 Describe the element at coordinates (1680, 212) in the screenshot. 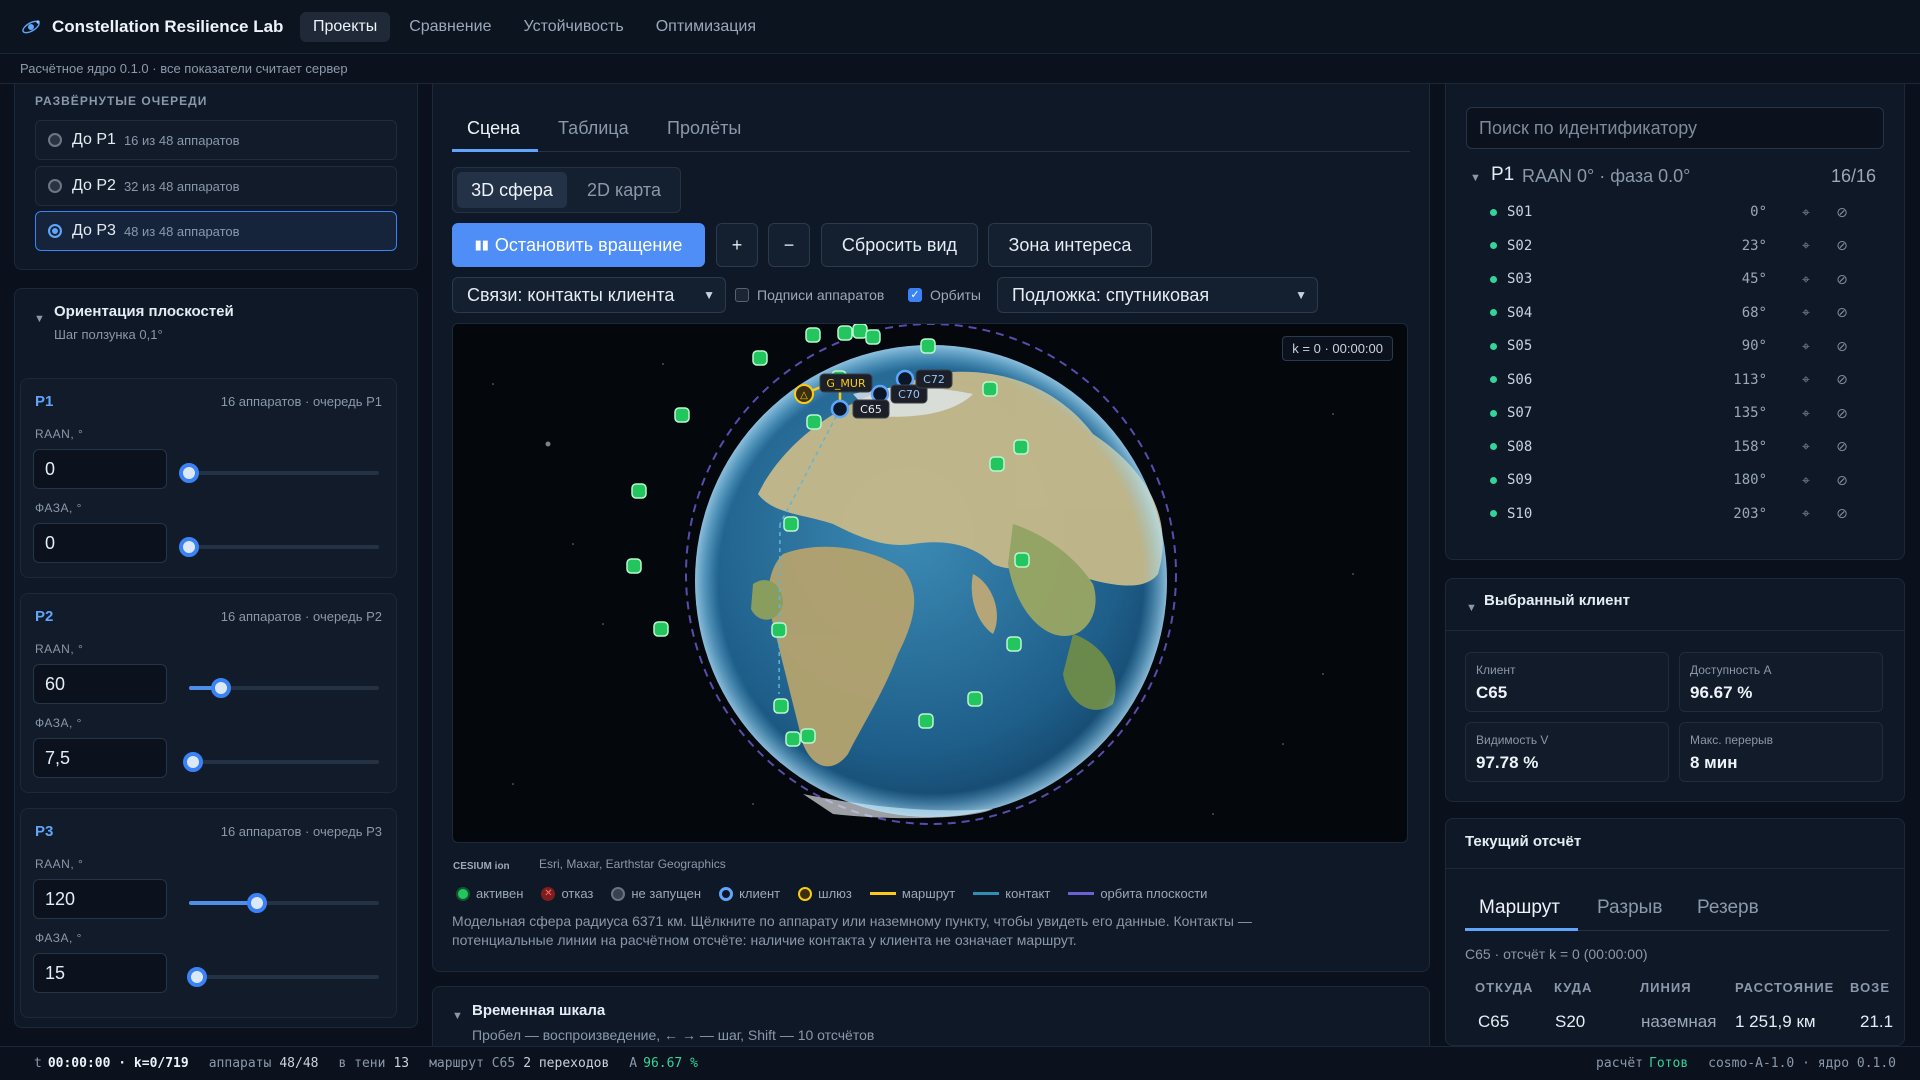

I see `satellite-row: S01 0° ⌖ ⊘` at that location.